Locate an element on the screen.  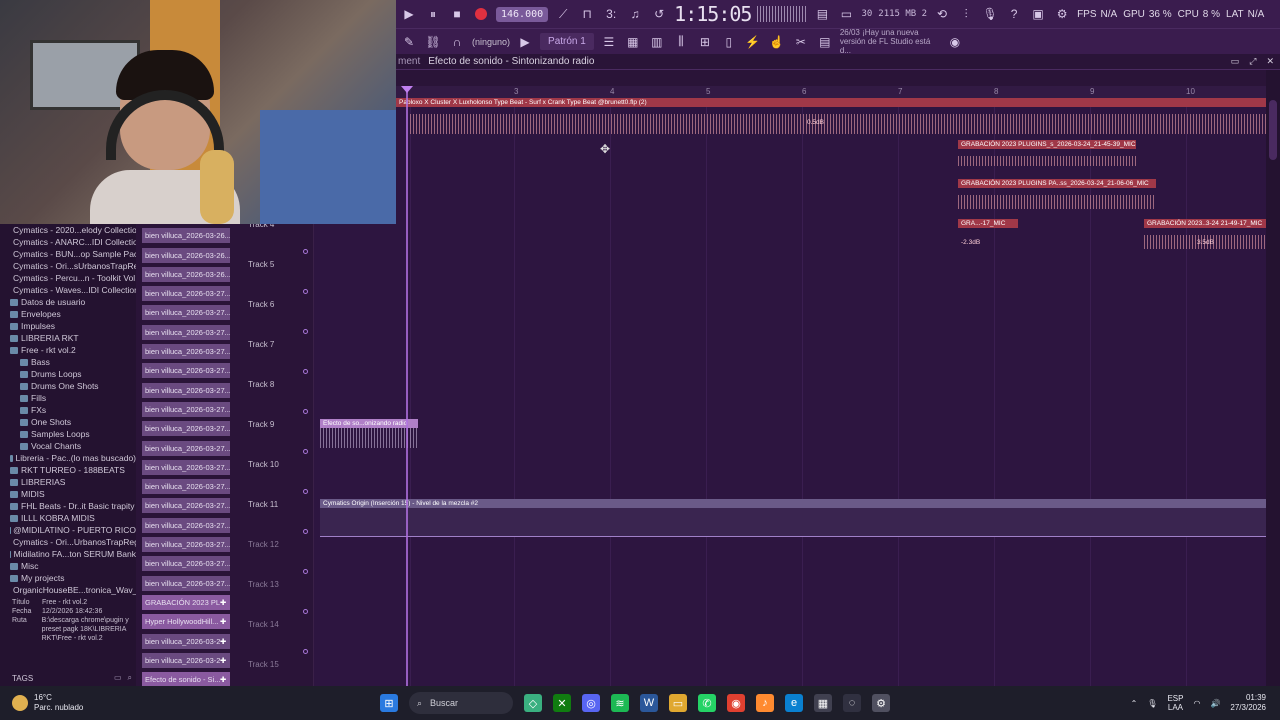
browser-item: Cymatics - Ori...UrbanosTrapReg is located at coordinates (68, 542).